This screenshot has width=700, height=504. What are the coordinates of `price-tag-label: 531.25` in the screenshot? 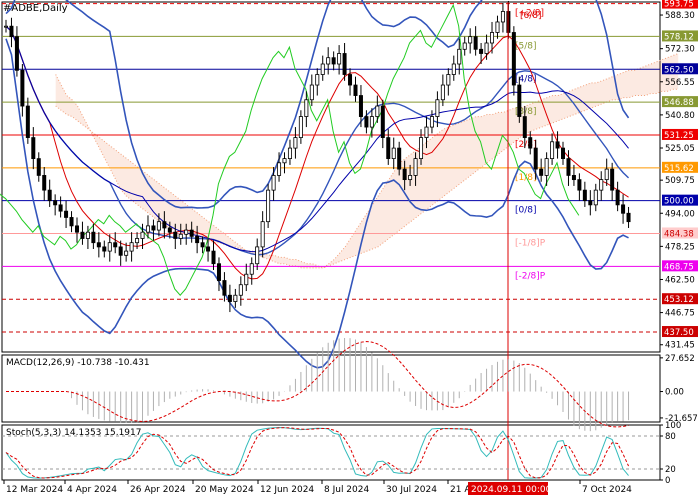 It's located at (679, 136).